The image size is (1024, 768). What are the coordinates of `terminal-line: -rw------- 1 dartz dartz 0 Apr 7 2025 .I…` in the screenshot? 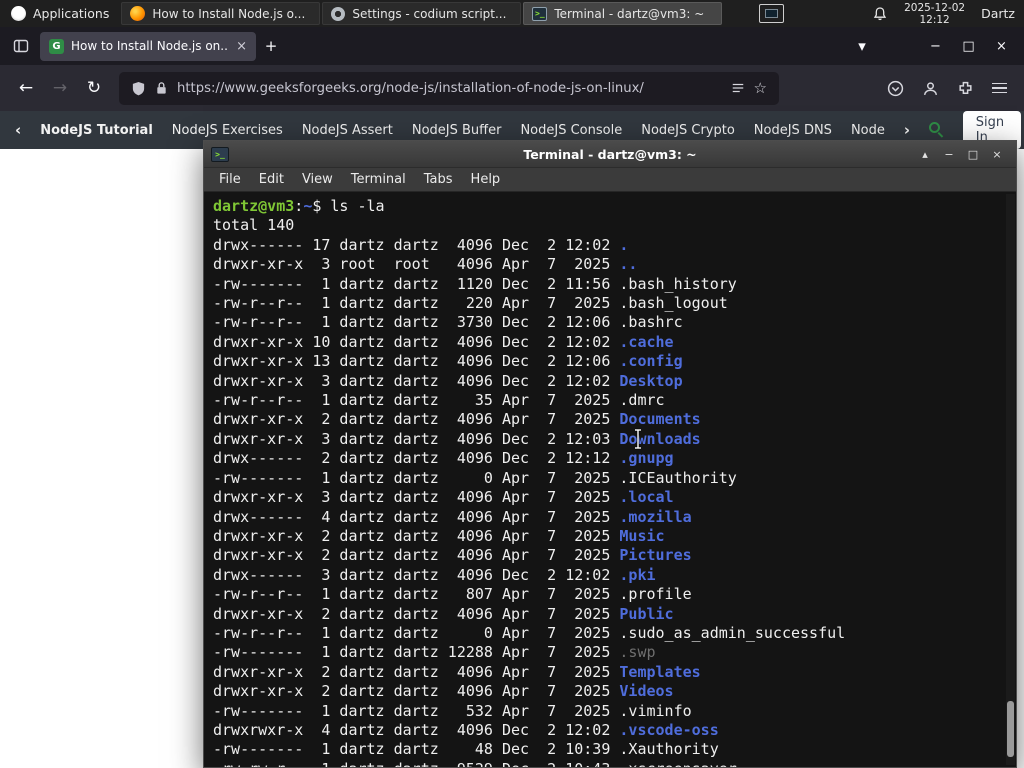 It's located at (475, 477).